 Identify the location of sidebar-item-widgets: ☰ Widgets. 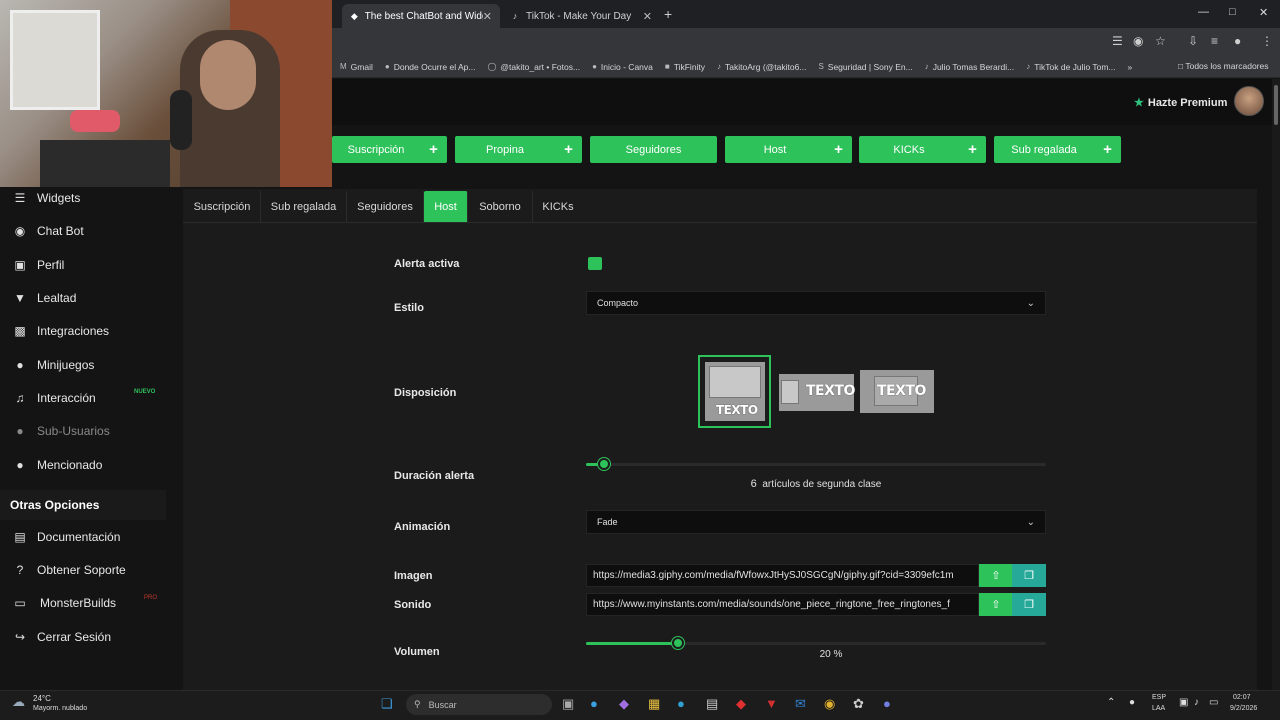
(46, 198).